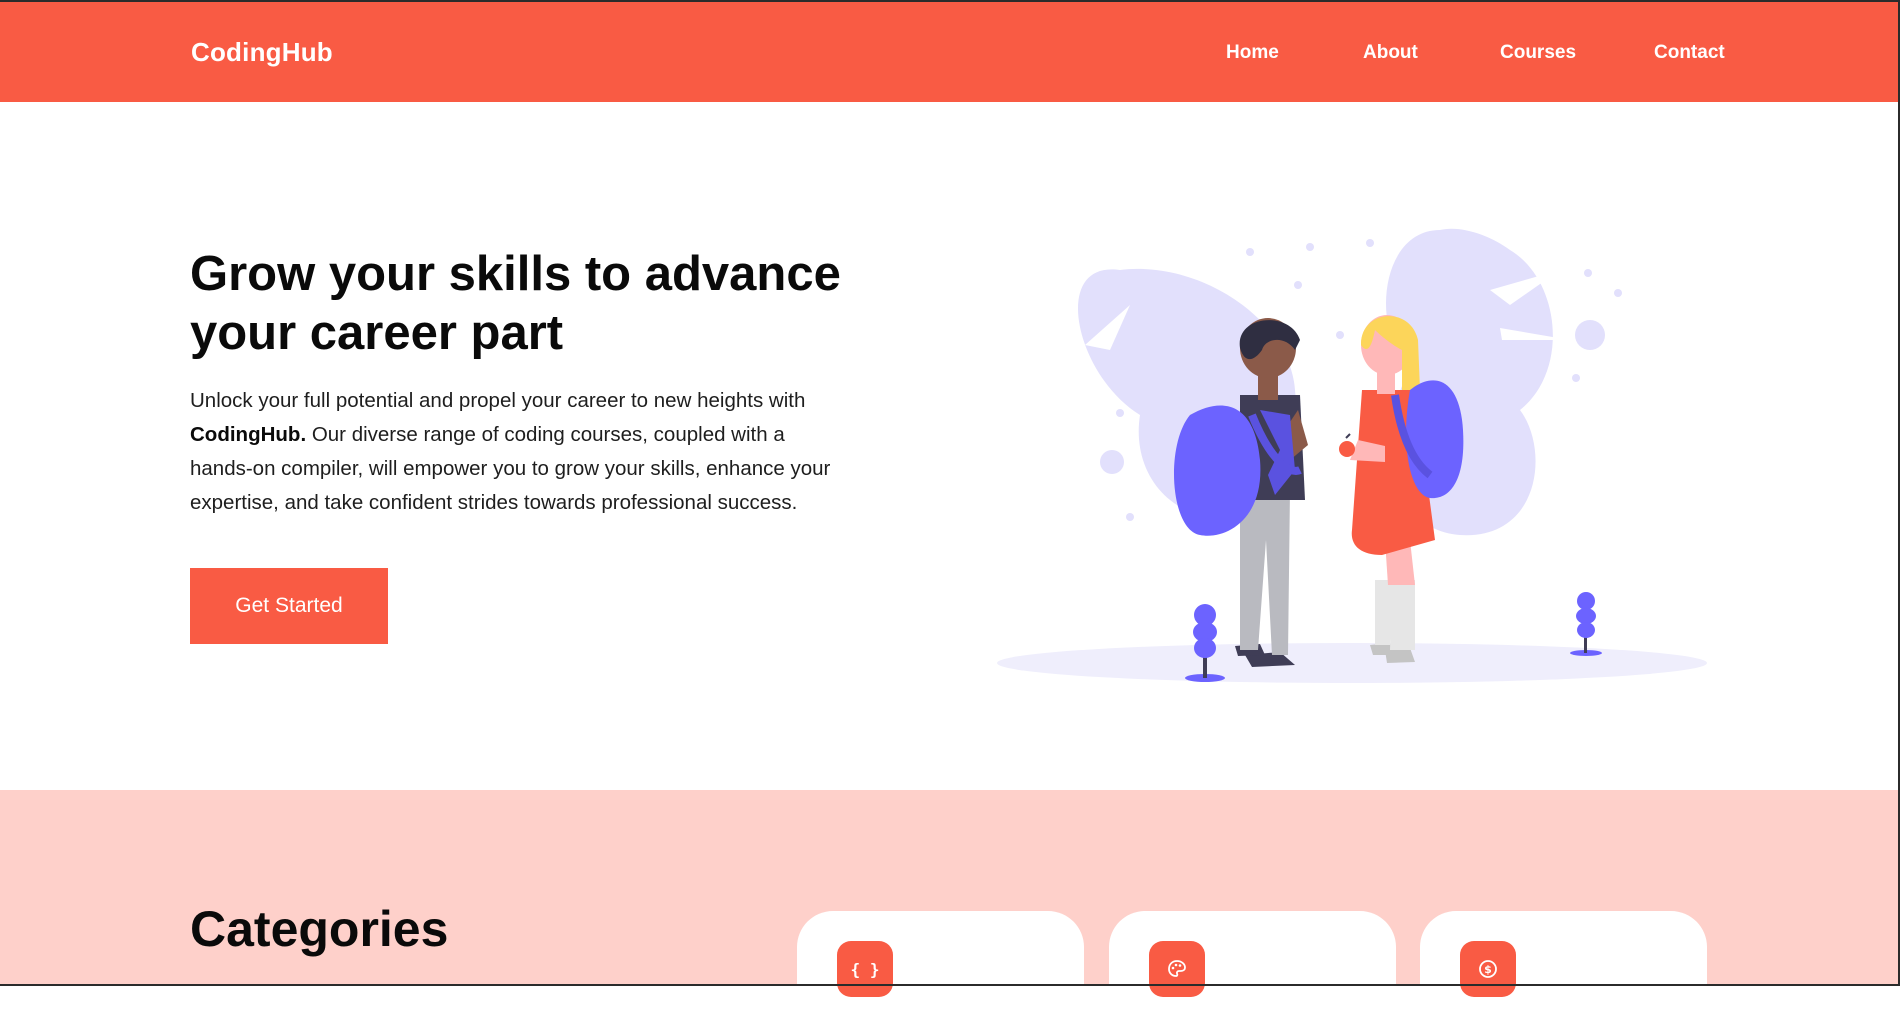  What do you see at coordinates (319, 929) in the screenshot?
I see `categories-title: Categories` at bounding box center [319, 929].